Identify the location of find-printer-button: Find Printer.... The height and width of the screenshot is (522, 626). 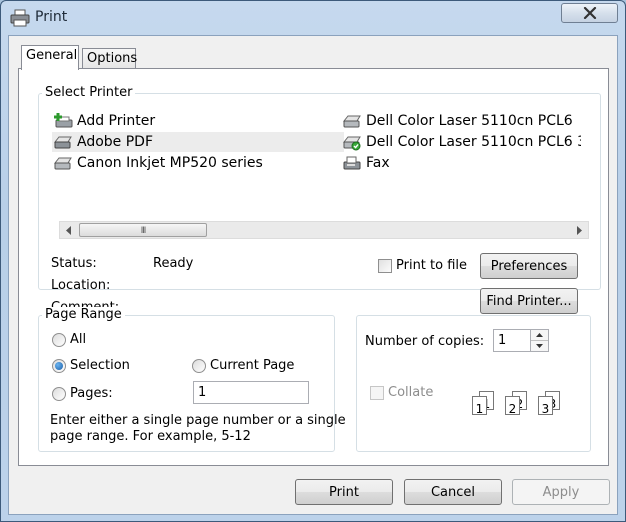
(529, 301).